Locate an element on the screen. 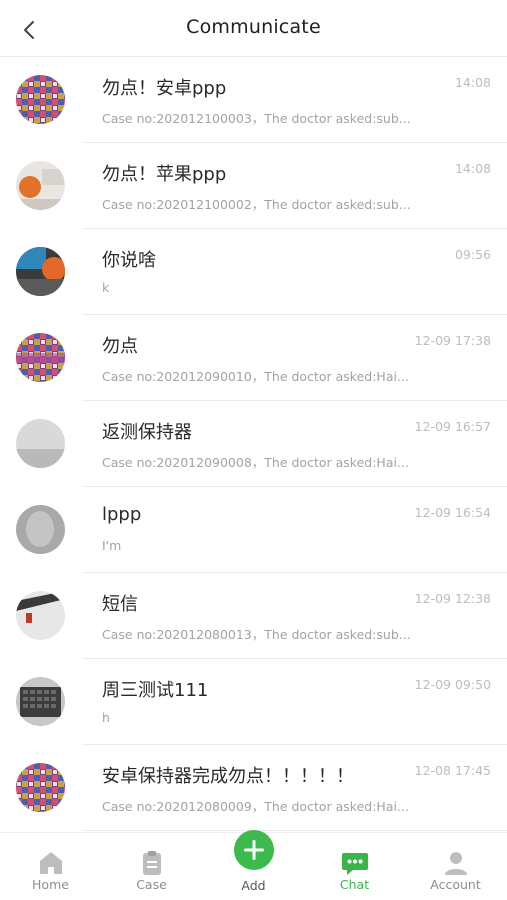 This screenshot has width=507, height=900. conversation-title: 短信 is located at coordinates (120, 604).